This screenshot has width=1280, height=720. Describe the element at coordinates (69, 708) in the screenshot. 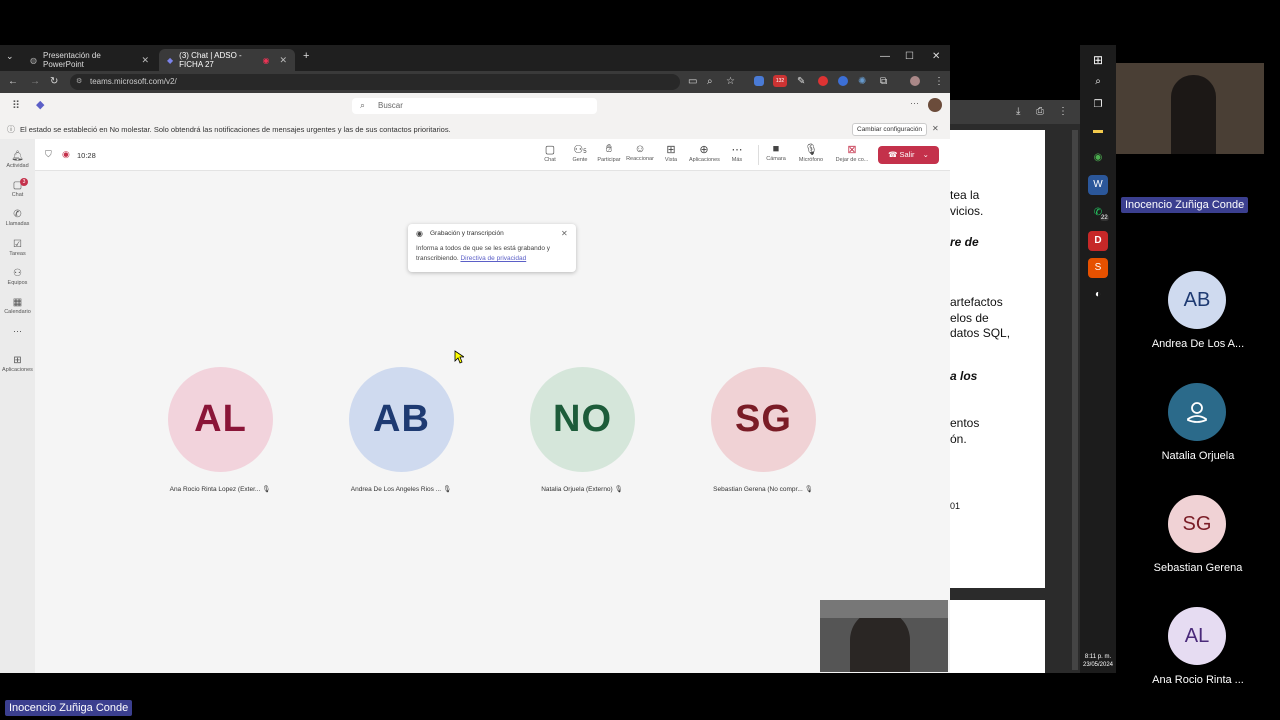

I see `local-user-name-badge: Inocencio Zuñiga Conde` at that location.